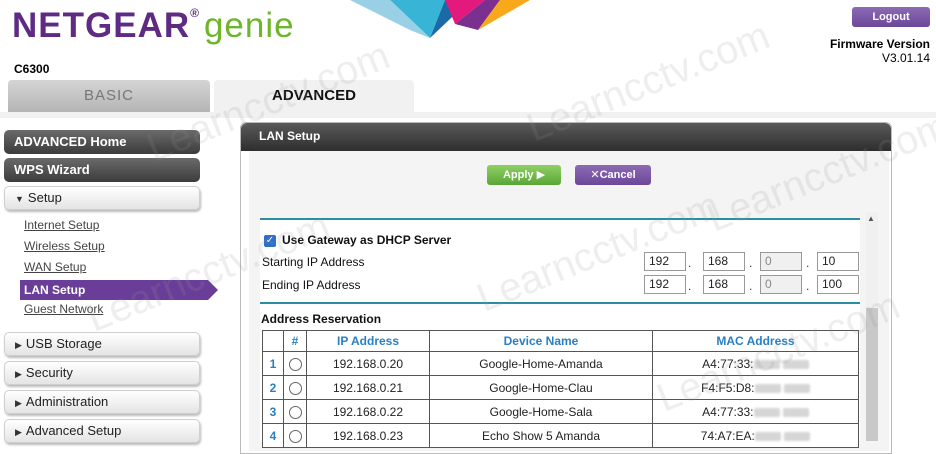 Image resolution: width=936 pixels, height=454 pixels. What do you see at coordinates (49, 372) in the screenshot?
I see `nav-security-label: Security` at bounding box center [49, 372].